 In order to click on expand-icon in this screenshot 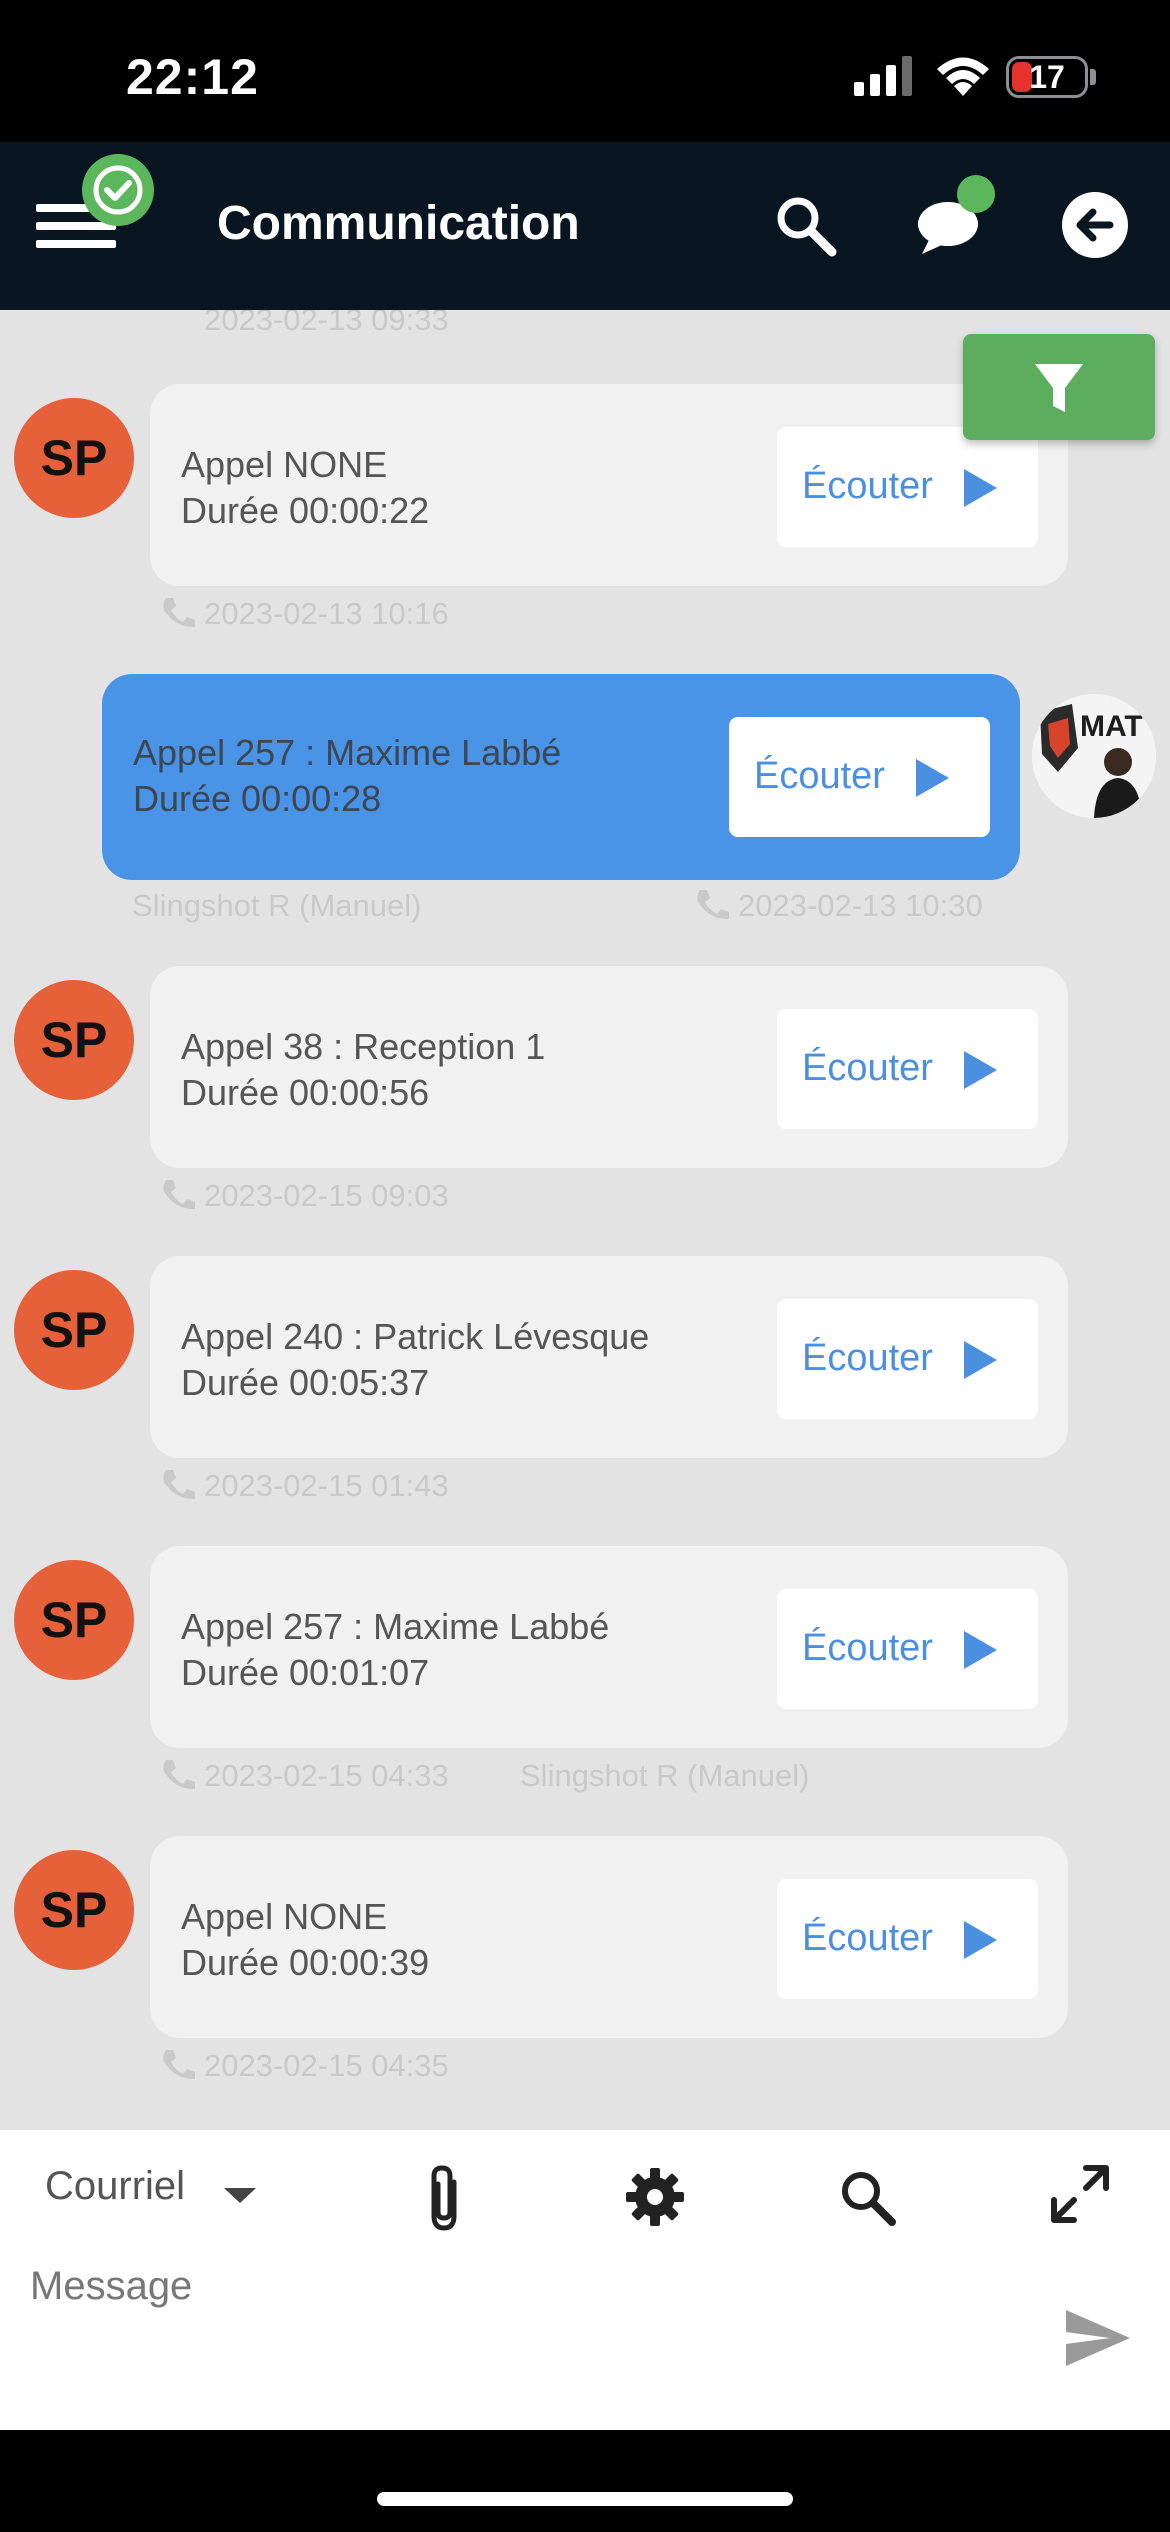, I will do `click(1080, 2194)`.